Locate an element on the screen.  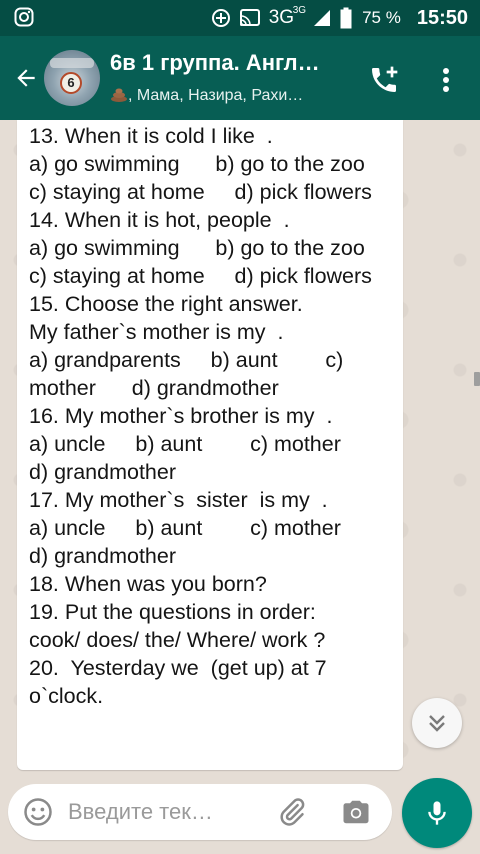
more-options-button is located at coordinates (446, 80).